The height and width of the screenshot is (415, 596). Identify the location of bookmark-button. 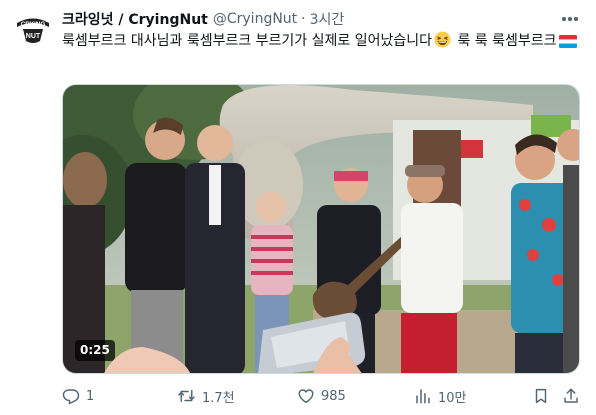
(541, 396).